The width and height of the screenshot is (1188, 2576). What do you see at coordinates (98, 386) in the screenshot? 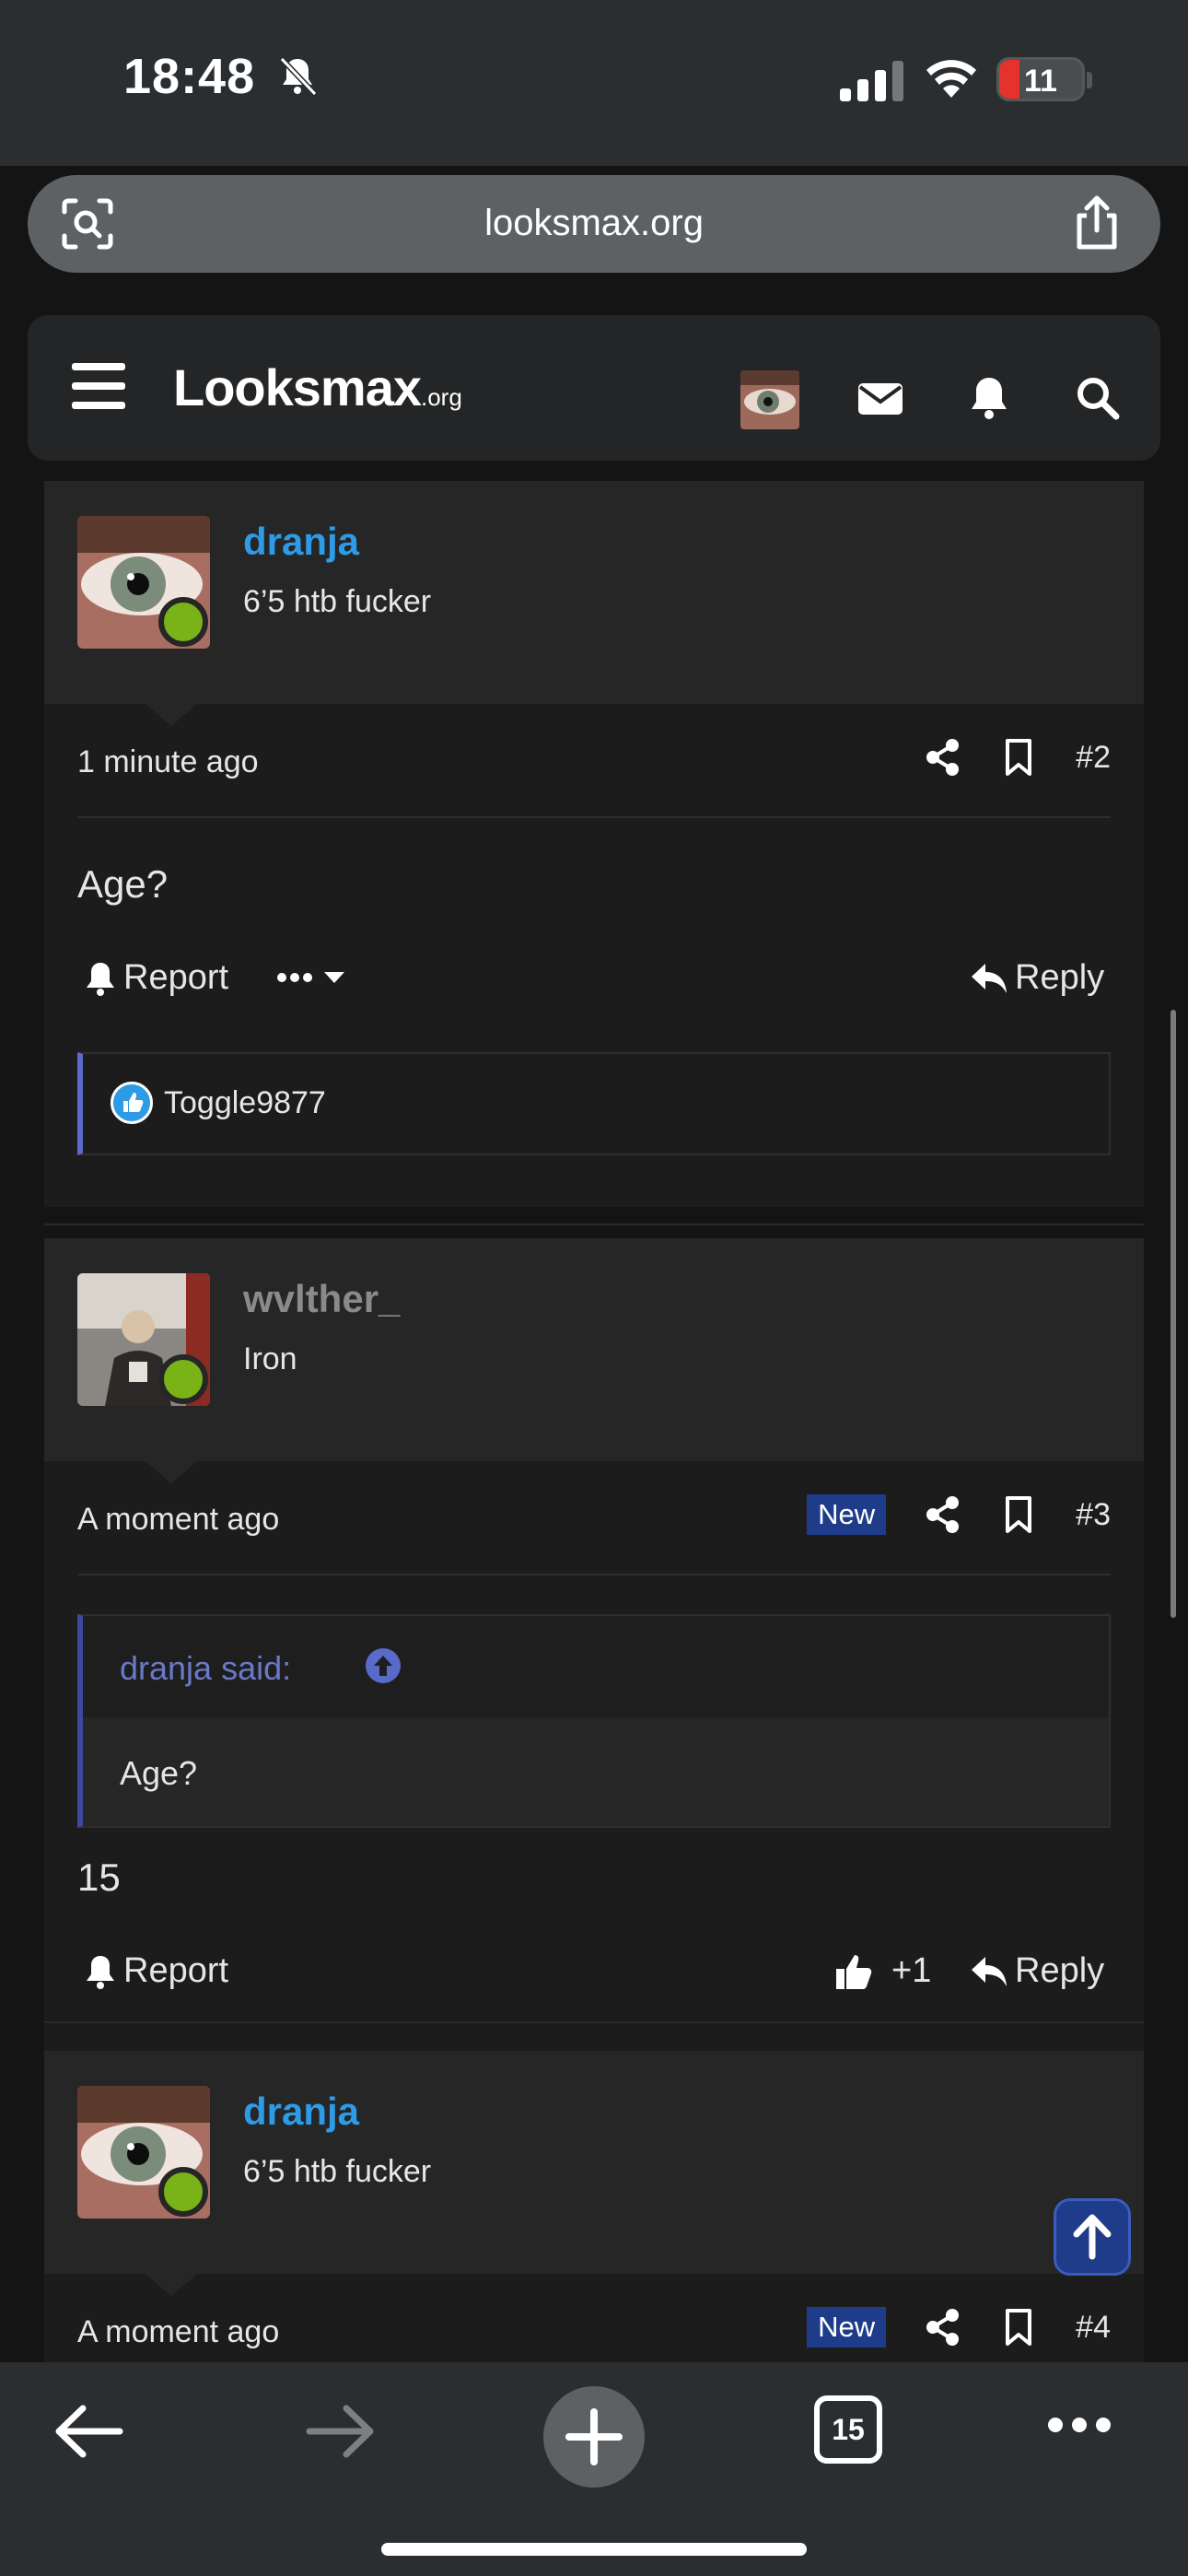
I see `hamburger-menu-icon` at bounding box center [98, 386].